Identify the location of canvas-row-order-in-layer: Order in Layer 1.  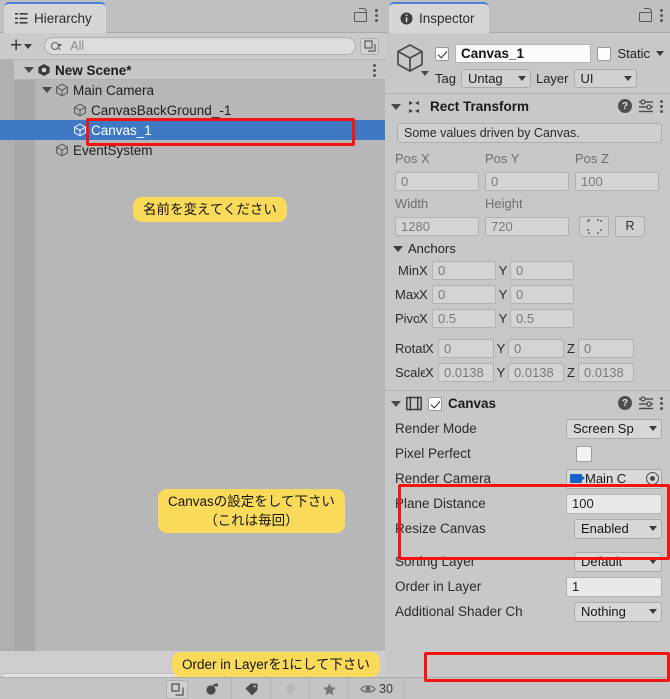
(527, 586).